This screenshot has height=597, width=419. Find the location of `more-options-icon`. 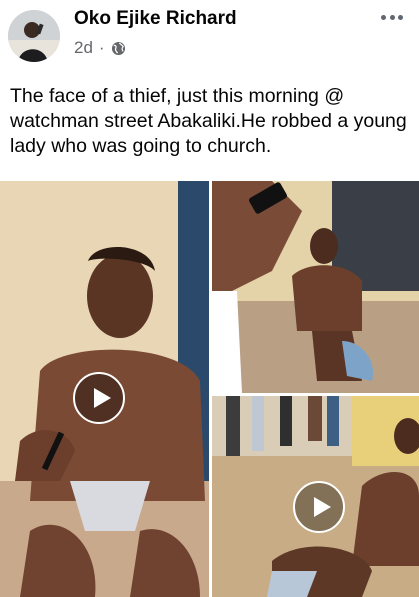

more-options-icon is located at coordinates (392, 17).